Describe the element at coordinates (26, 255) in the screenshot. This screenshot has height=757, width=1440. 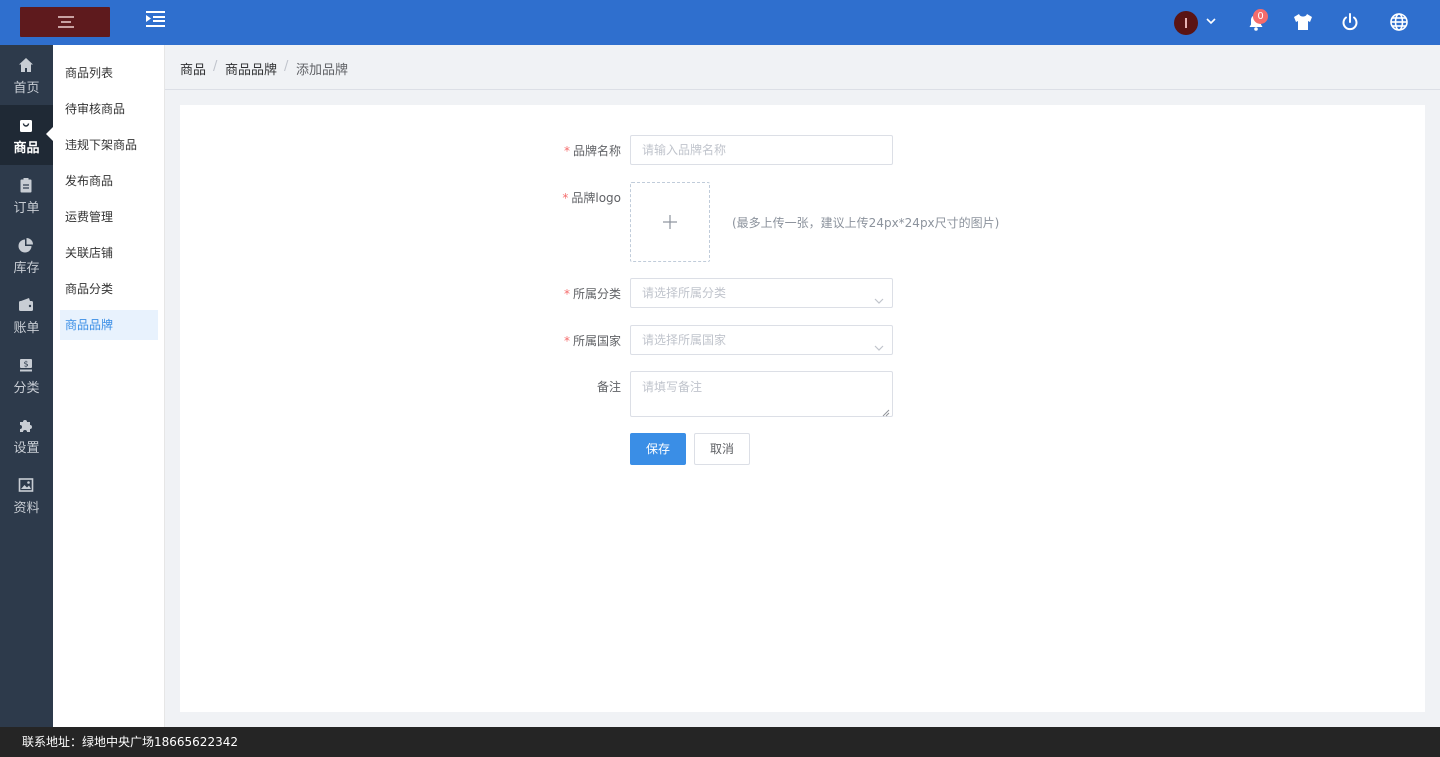
I see `nav-item-inventory: 库存` at that location.